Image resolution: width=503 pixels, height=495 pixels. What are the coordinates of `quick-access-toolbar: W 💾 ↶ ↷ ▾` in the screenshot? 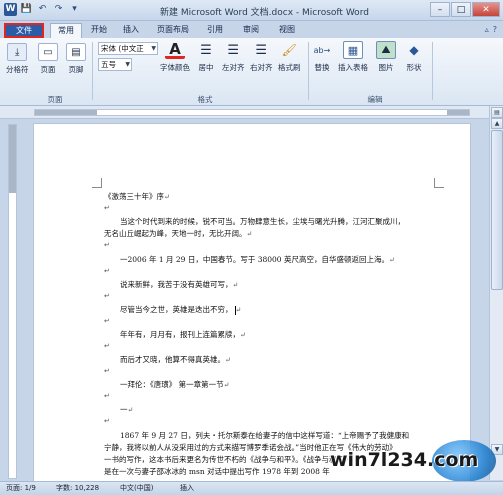 It's located at (42, 9).